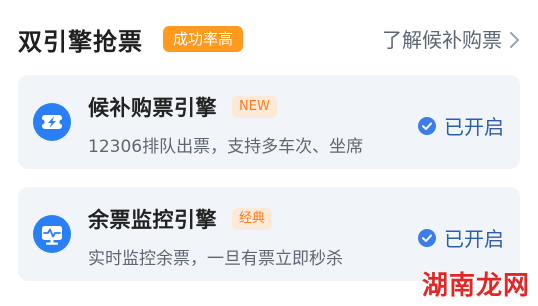 This screenshot has width=538, height=306. I want to click on standby-engine-title: 候补购票引擎, so click(152, 108).